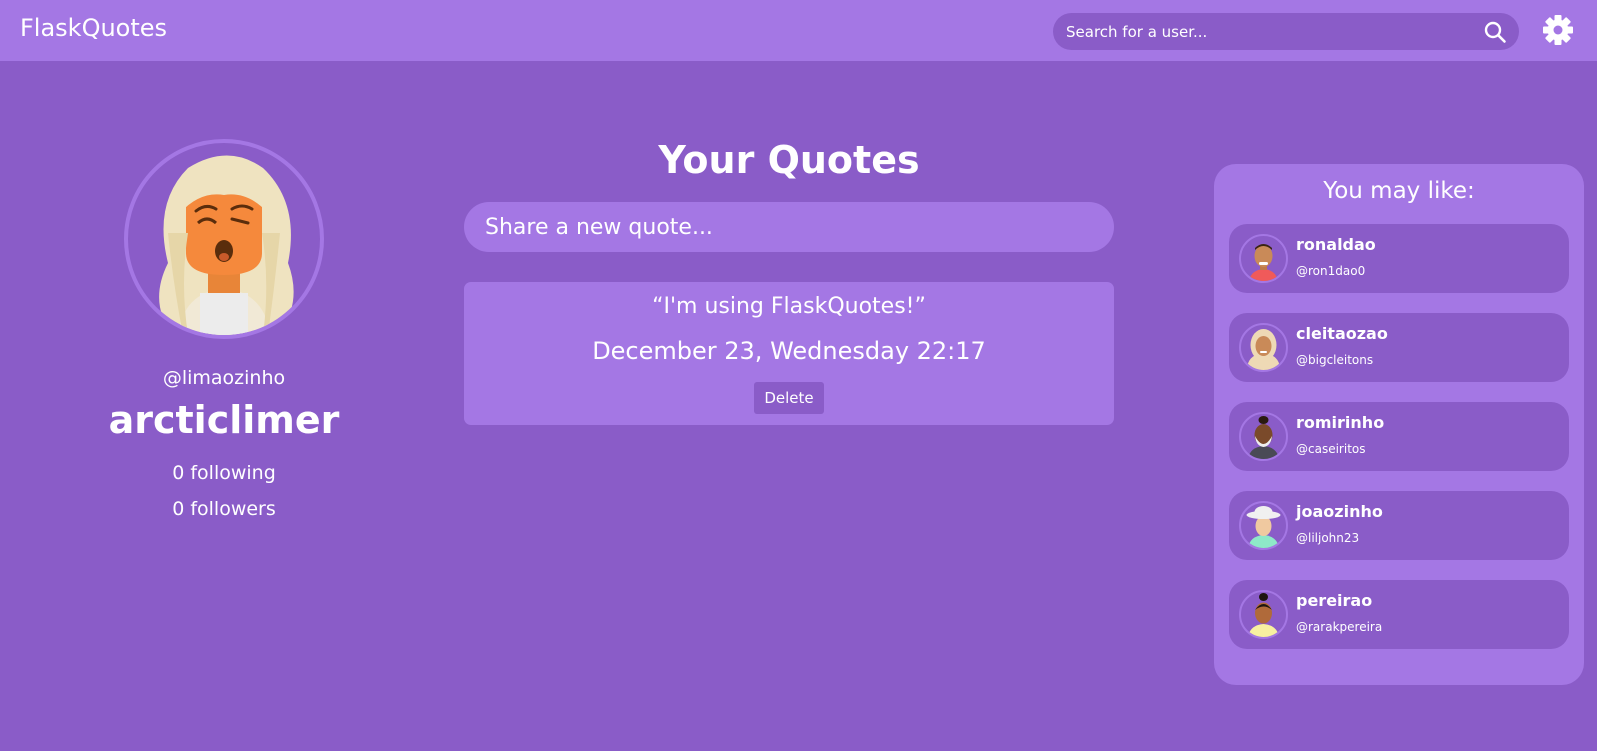 The image size is (1597, 751). Describe the element at coordinates (1336, 244) in the screenshot. I see `suggested-user-name: ronaldao` at that location.